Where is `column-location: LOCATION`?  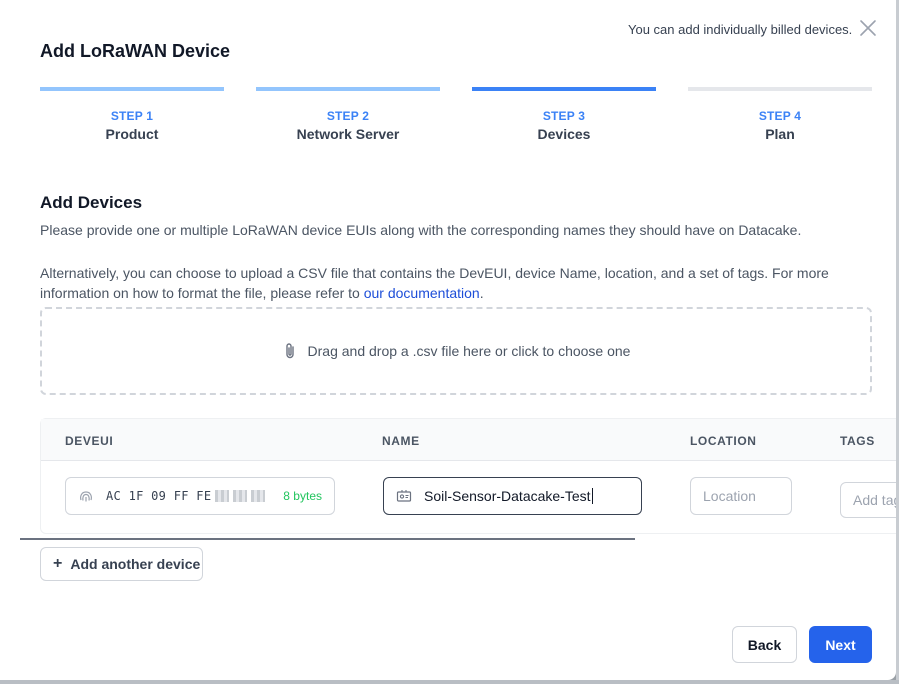 column-location: LOCATION is located at coordinates (723, 441).